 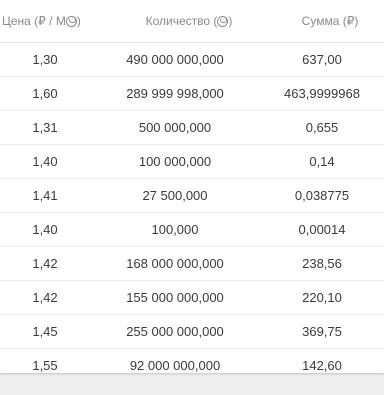 What do you see at coordinates (322, 297) in the screenshot?
I see `sum-cell: 220,10` at bounding box center [322, 297].